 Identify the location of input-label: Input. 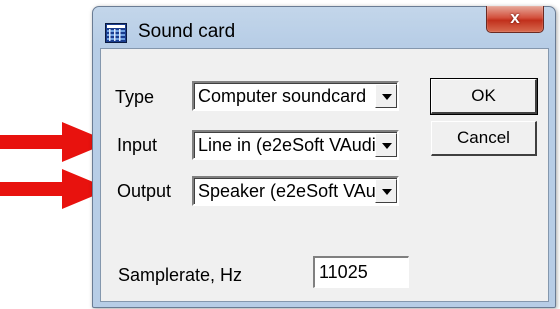
(137, 145).